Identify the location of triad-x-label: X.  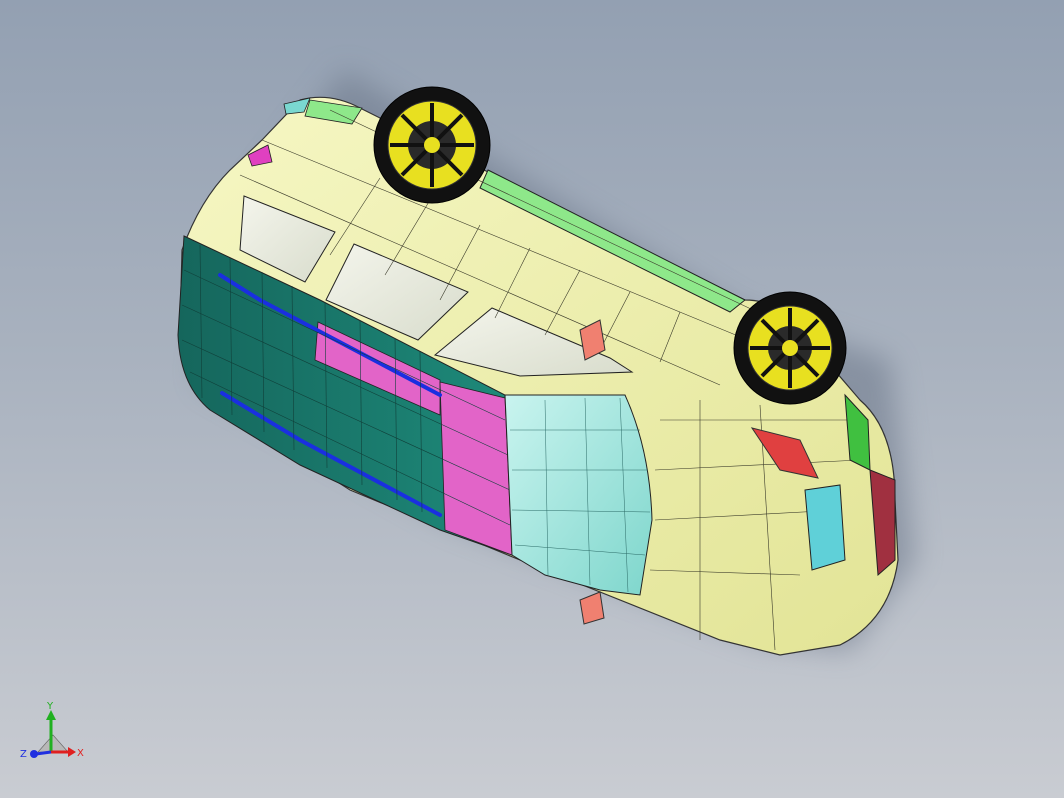
(80, 753).